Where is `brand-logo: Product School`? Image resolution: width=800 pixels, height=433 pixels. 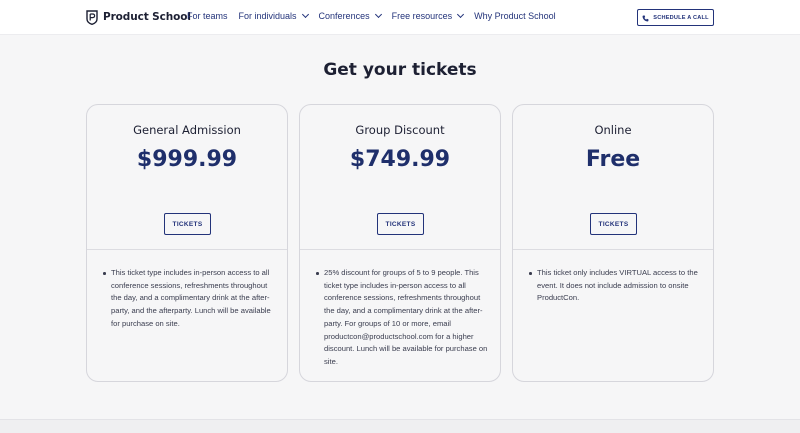
brand-logo: Product School is located at coordinates (138, 17).